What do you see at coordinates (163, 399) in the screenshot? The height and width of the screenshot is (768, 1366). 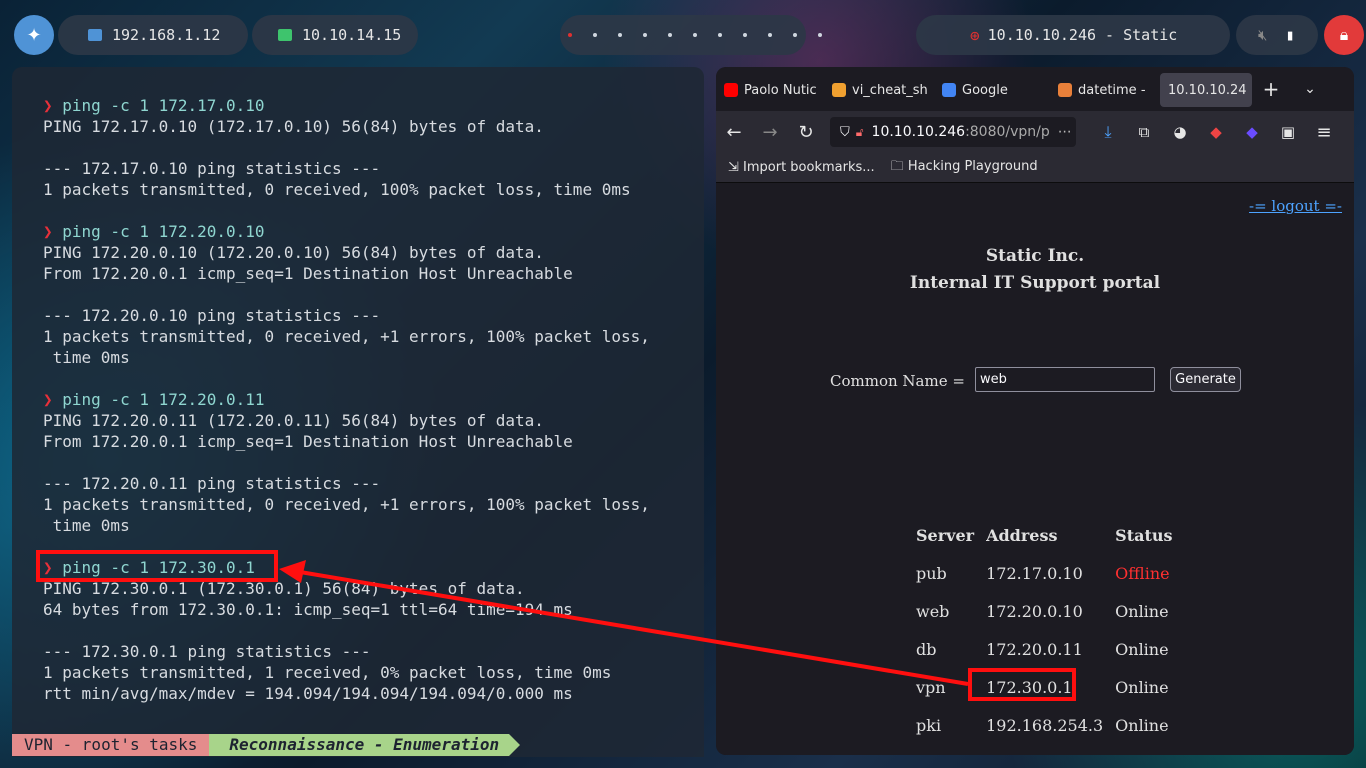 I see `terminal-command: ping -c 1 172.20.0.11` at bounding box center [163, 399].